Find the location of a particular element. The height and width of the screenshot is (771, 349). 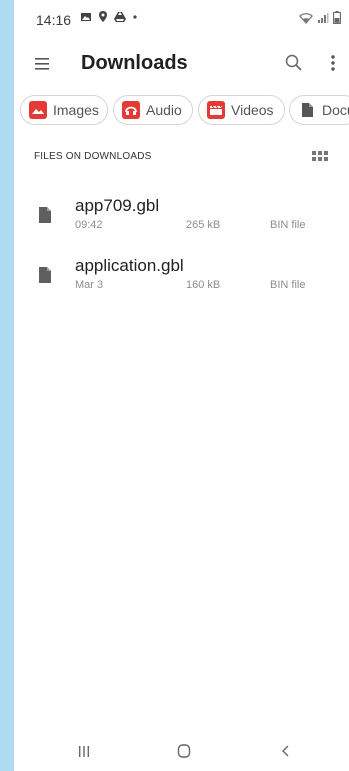

home-icon is located at coordinates (184, 751).